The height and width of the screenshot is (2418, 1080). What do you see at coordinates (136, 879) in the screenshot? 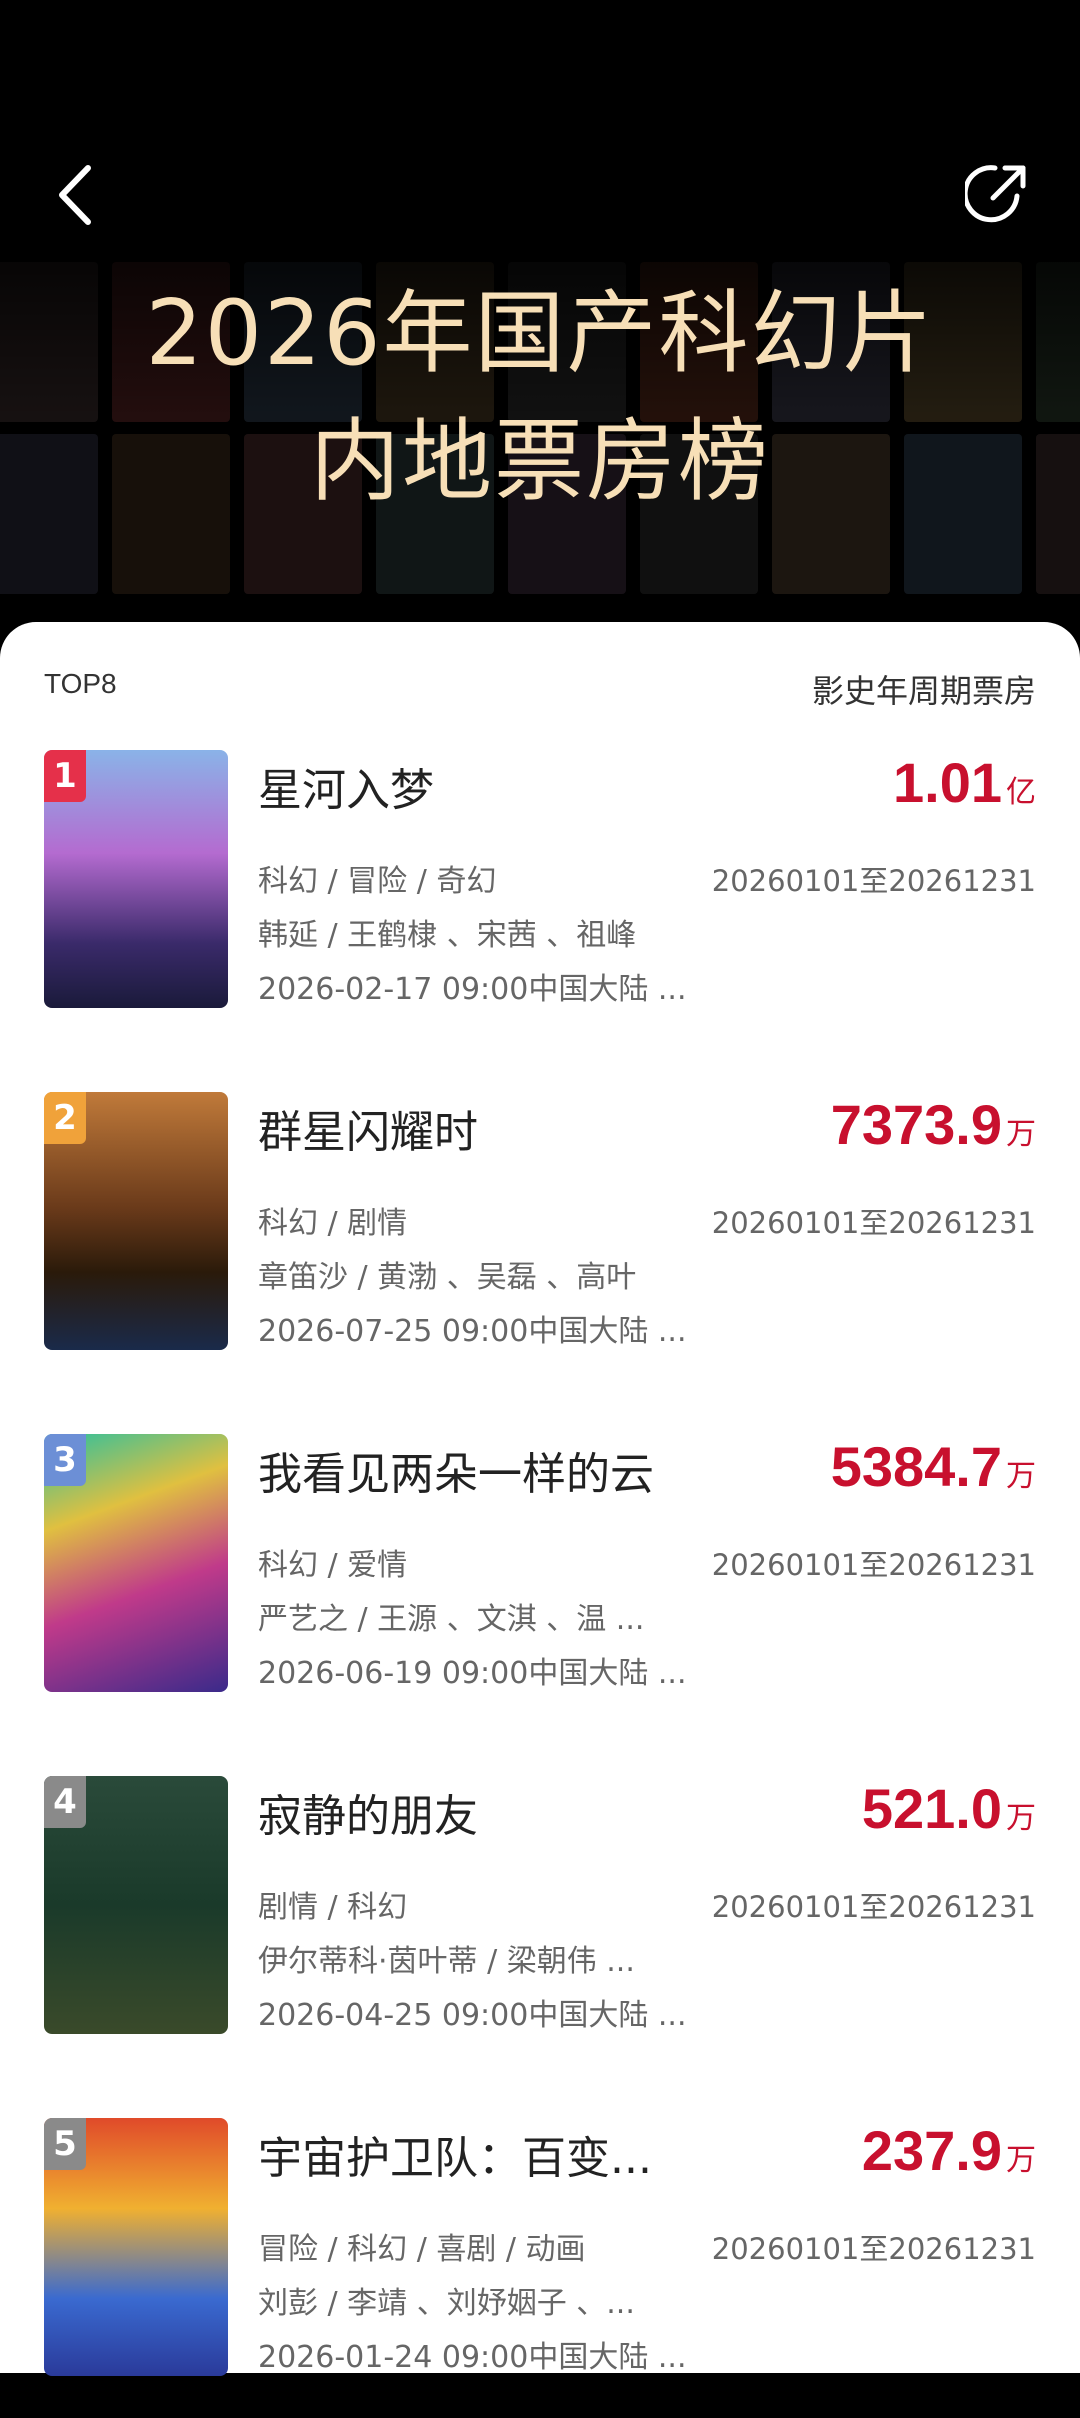
I see `movie-poster: 1` at bounding box center [136, 879].